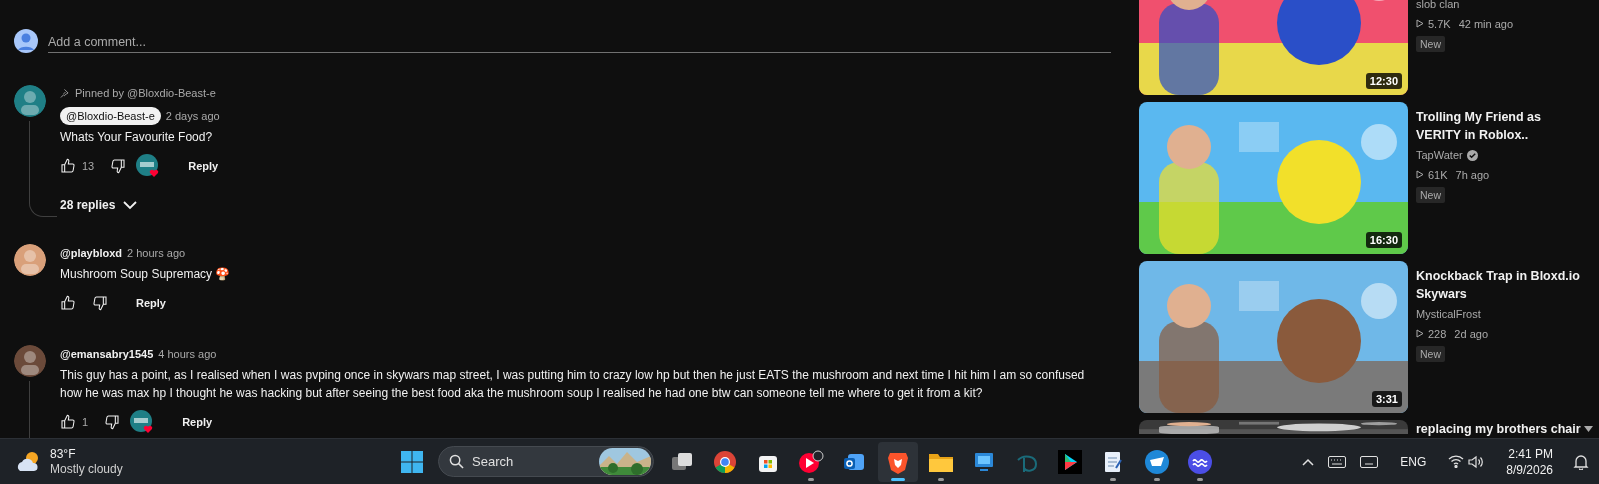  Describe the element at coordinates (1337, 461) in the screenshot. I see `keyboard-icon` at that location.